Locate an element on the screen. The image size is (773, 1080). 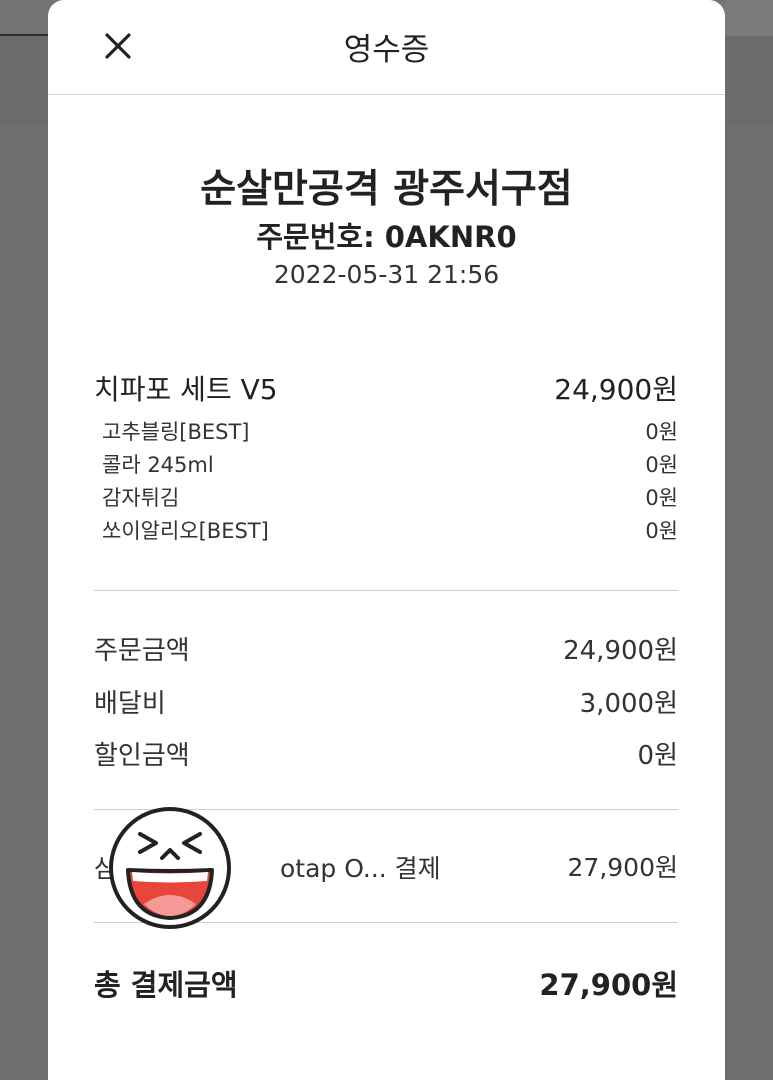
option-name: 콜라 245ml is located at coordinates (158, 465).